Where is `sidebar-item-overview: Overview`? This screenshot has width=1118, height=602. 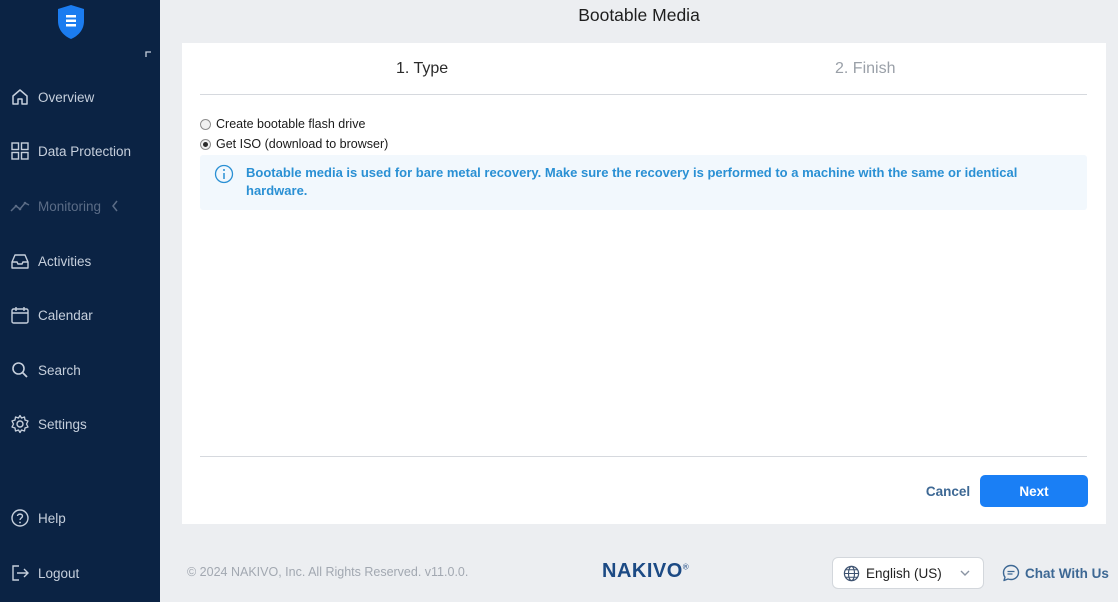
sidebar-item-overview: Overview is located at coordinates (80, 97).